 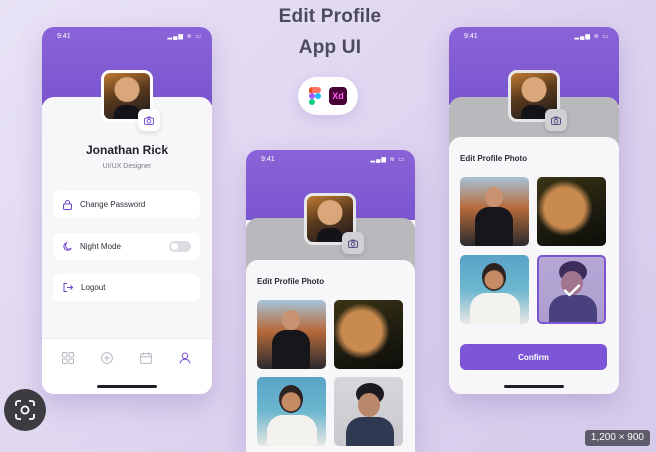 I want to click on tools-badge: Xd, so click(x=328, y=96).